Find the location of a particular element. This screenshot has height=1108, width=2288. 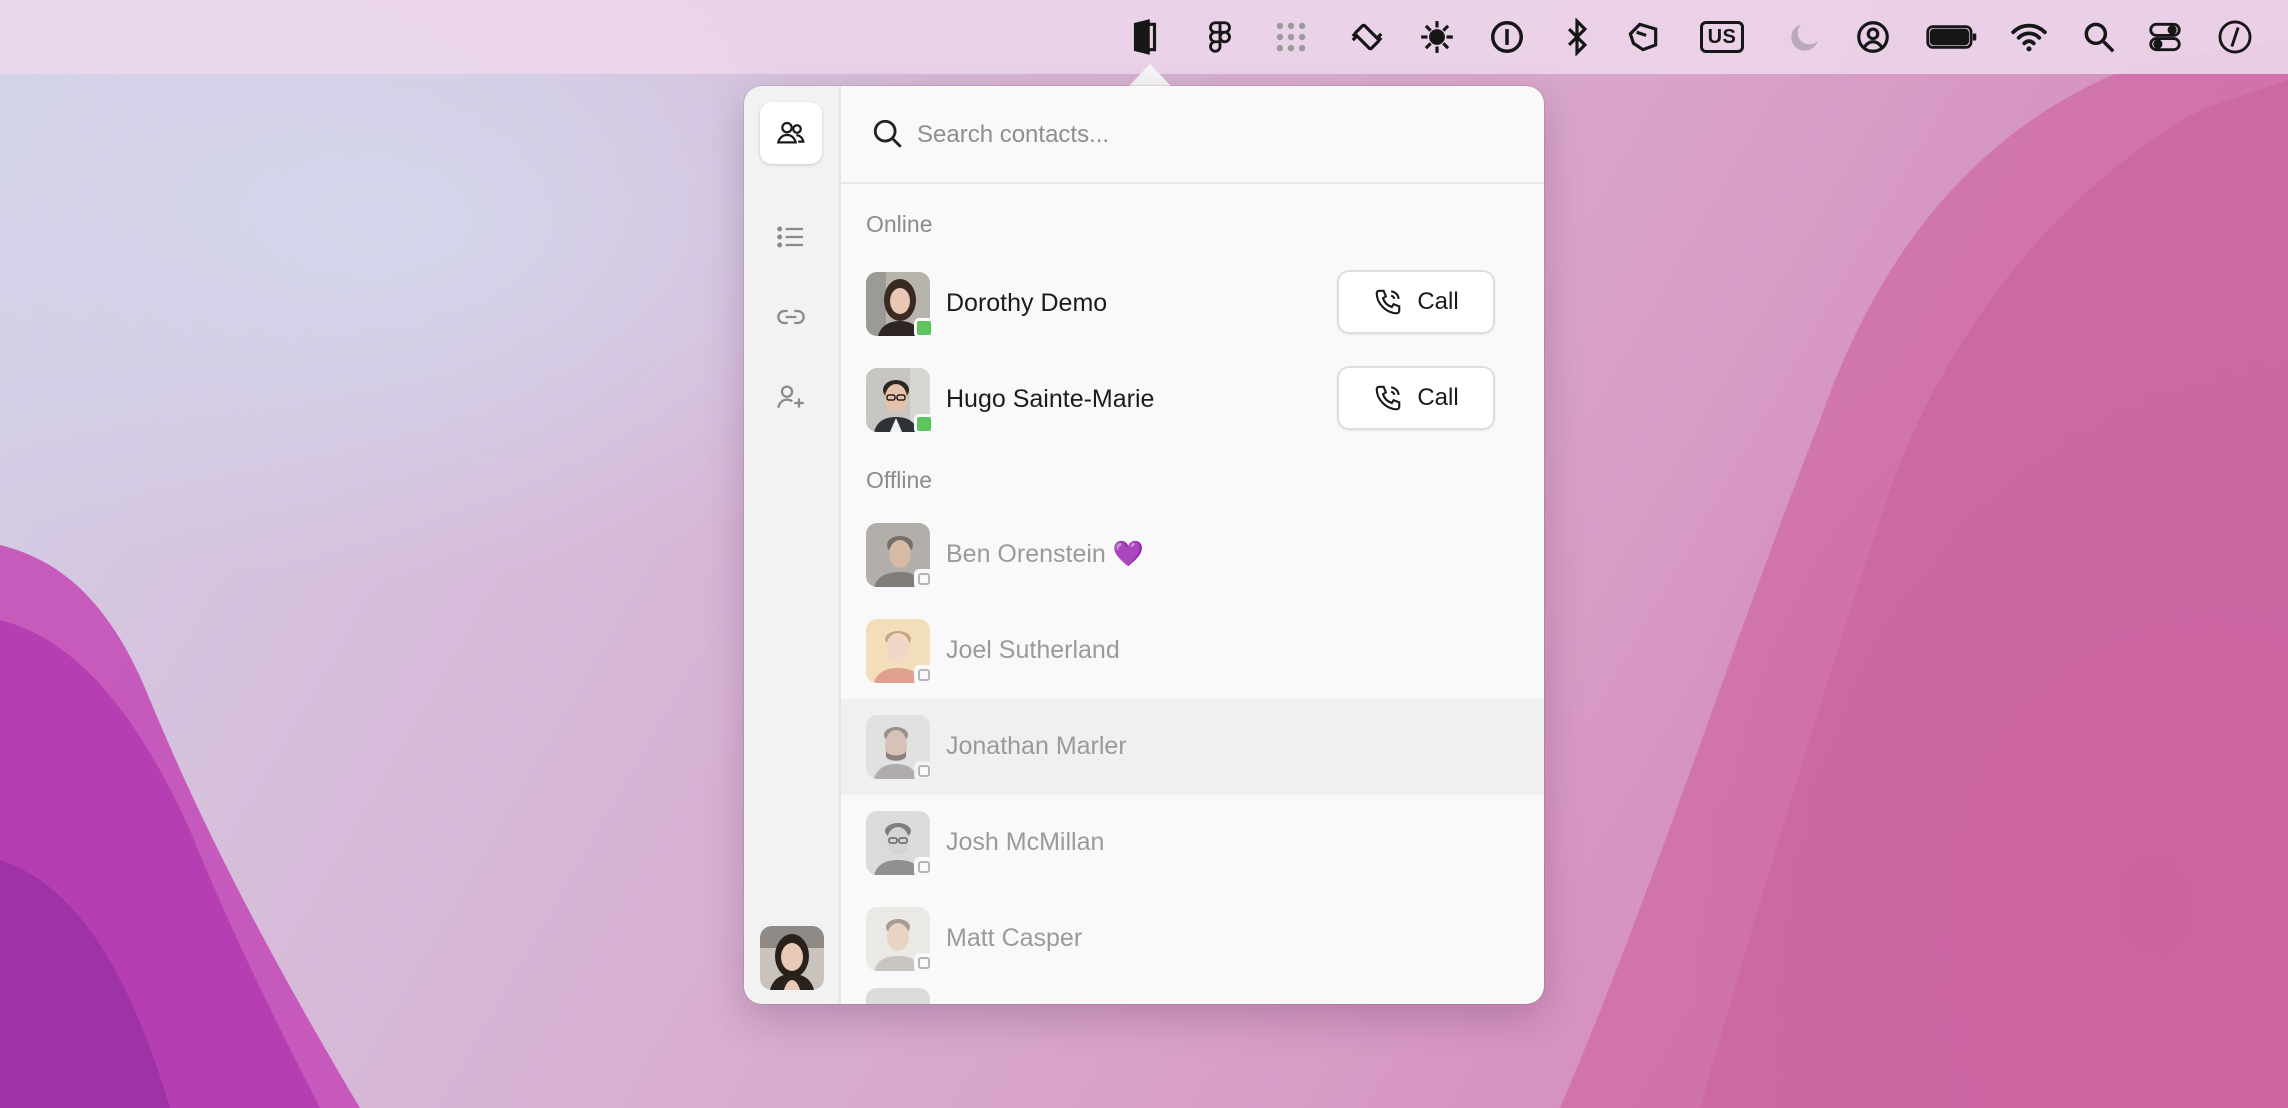

rail-link-button is located at coordinates (791, 317).